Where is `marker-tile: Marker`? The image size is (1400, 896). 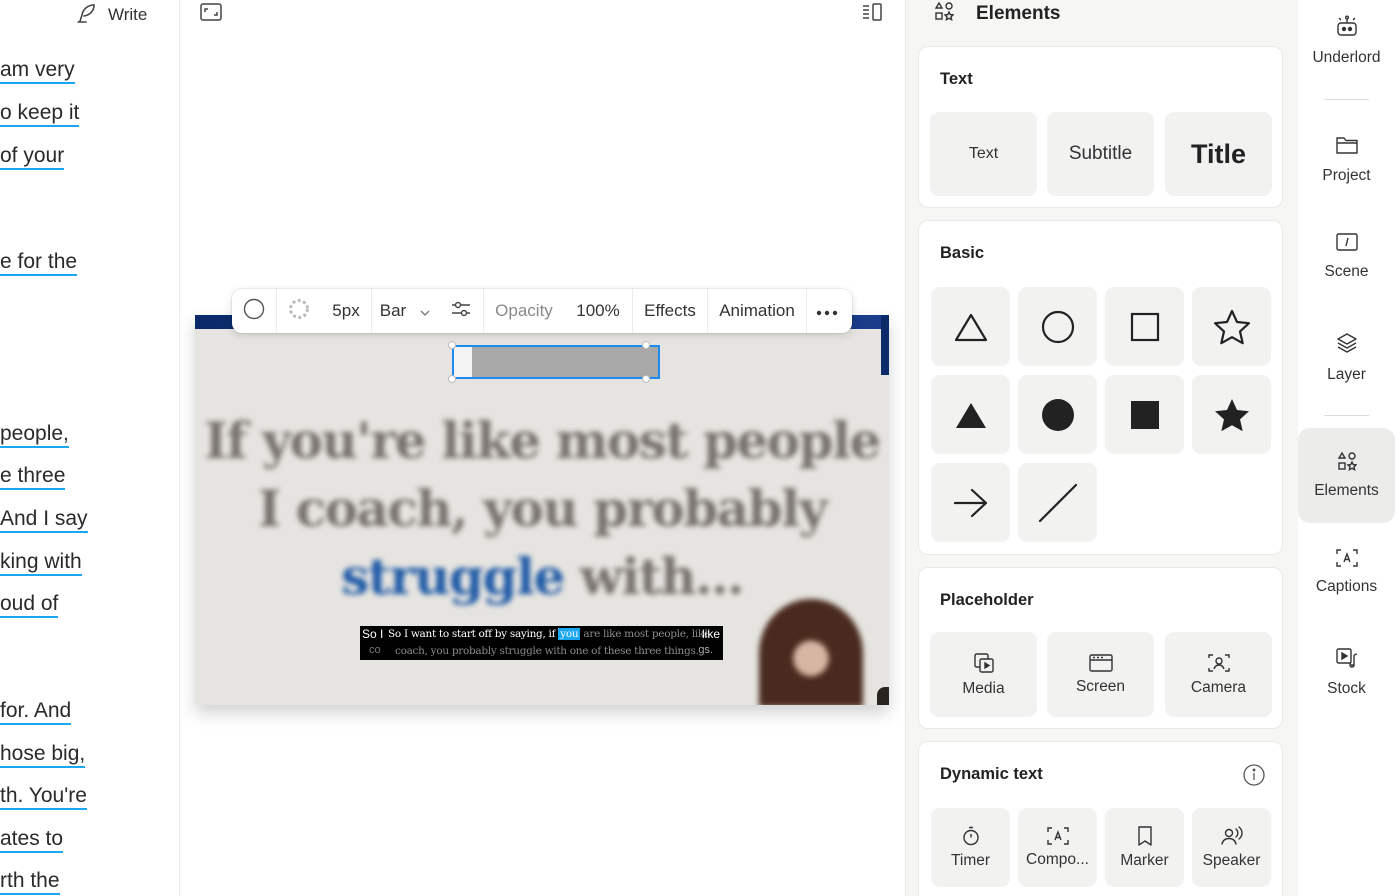 marker-tile: Marker is located at coordinates (1144, 847).